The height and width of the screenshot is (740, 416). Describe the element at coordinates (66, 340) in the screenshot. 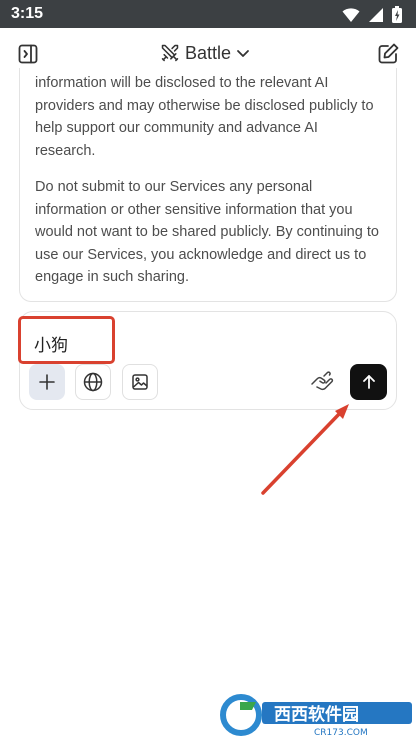

I see `input-highlight-annotation` at that location.